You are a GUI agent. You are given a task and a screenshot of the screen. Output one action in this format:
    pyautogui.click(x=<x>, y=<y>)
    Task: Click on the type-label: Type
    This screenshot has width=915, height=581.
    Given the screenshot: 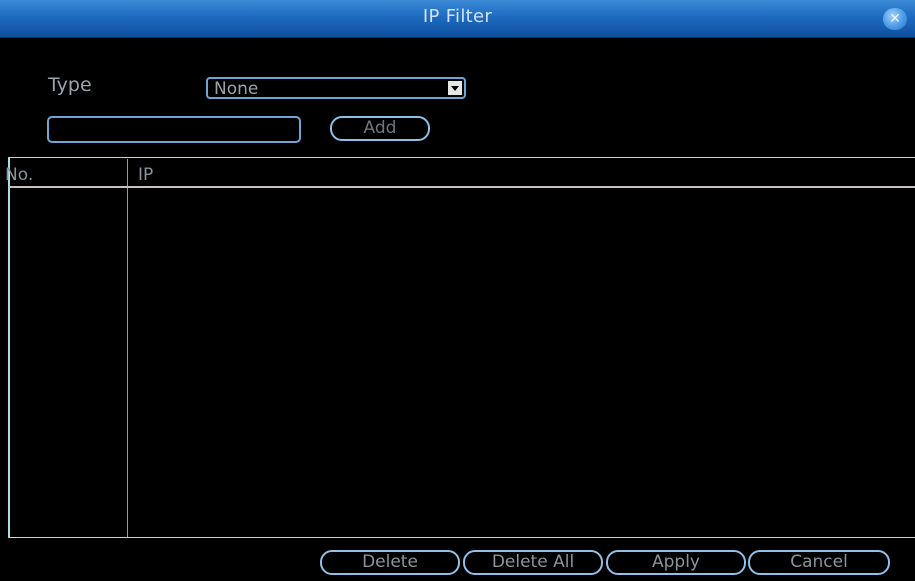 What is the action you would take?
    pyautogui.click(x=70, y=85)
    